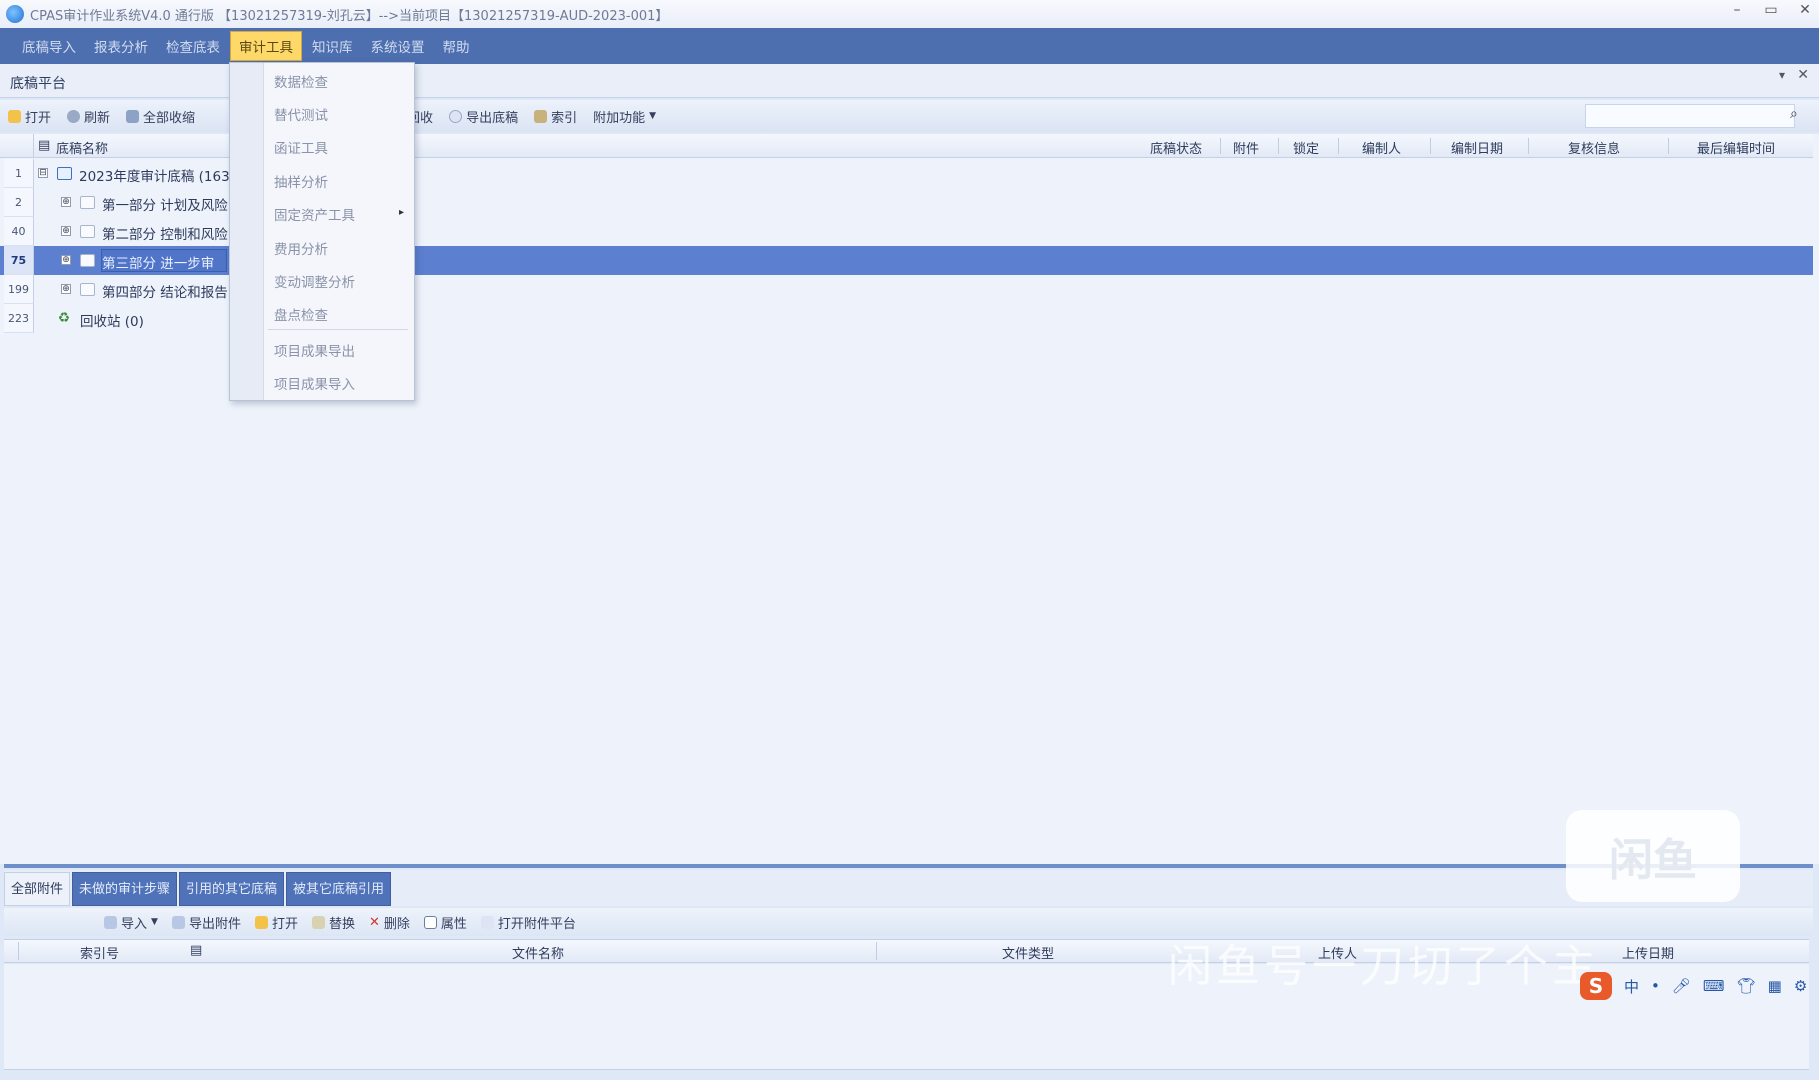  I want to click on menu-audit-tools: 审计工具, so click(266, 46).